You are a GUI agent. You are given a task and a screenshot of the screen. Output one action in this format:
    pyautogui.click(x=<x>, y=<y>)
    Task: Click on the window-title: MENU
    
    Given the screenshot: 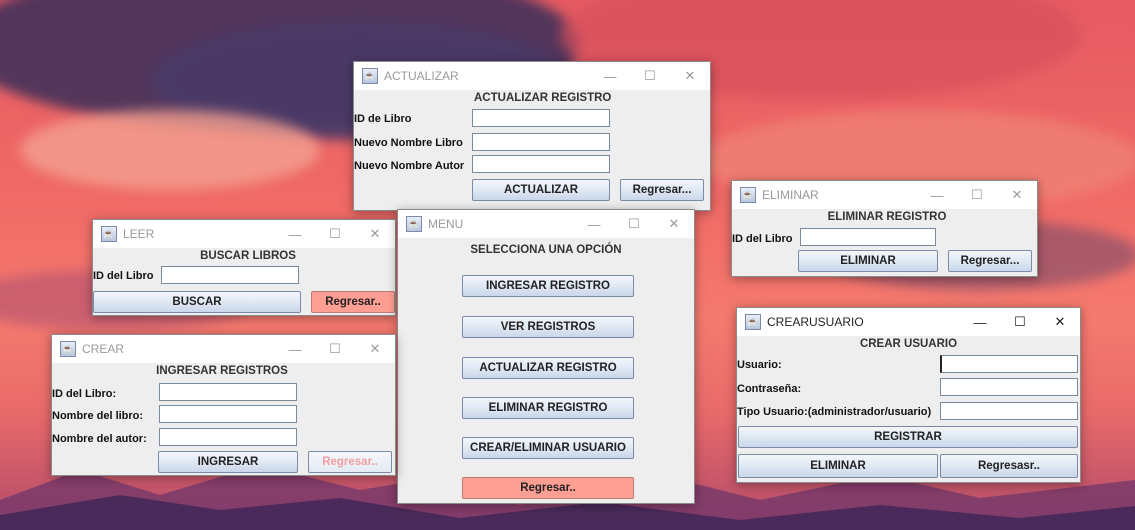 What is the action you would take?
    pyautogui.click(x=446, y=224)
    